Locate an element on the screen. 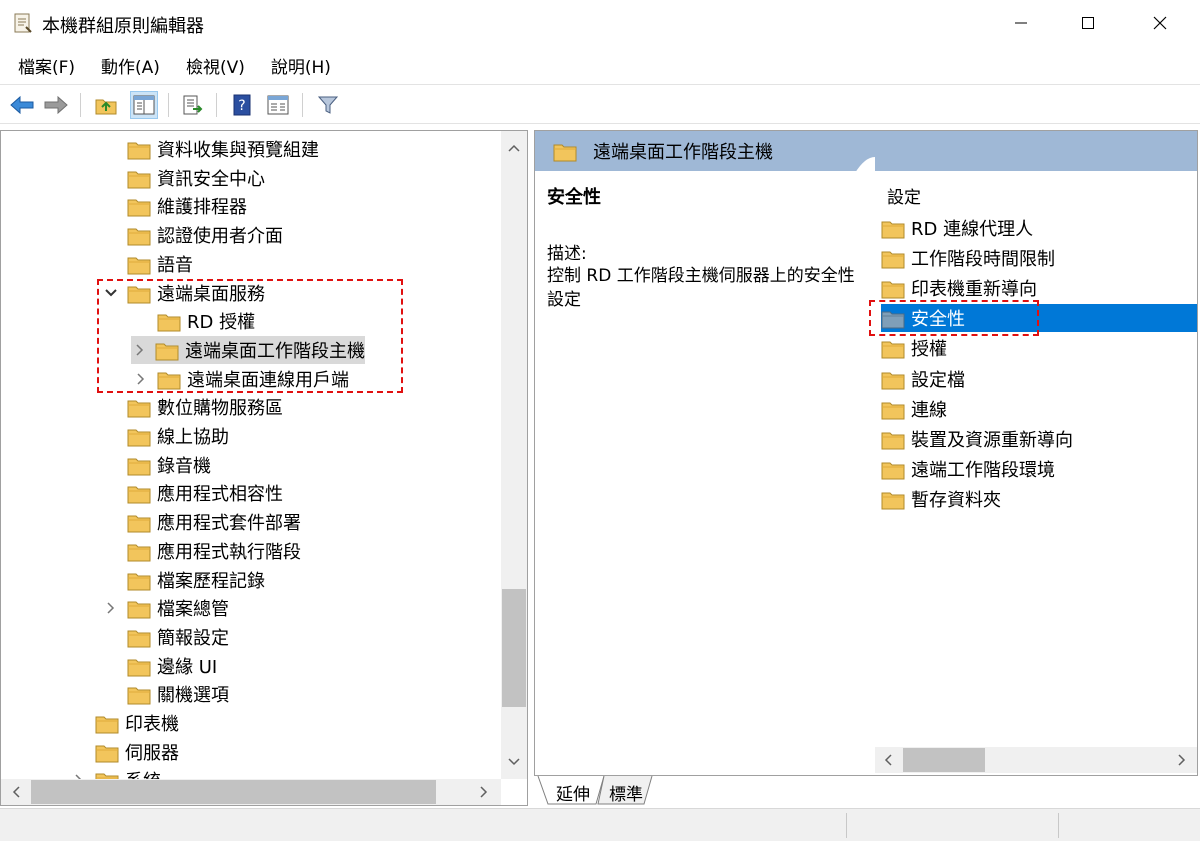  tree-item: 線上協助 is located at coordinates (165, 436).